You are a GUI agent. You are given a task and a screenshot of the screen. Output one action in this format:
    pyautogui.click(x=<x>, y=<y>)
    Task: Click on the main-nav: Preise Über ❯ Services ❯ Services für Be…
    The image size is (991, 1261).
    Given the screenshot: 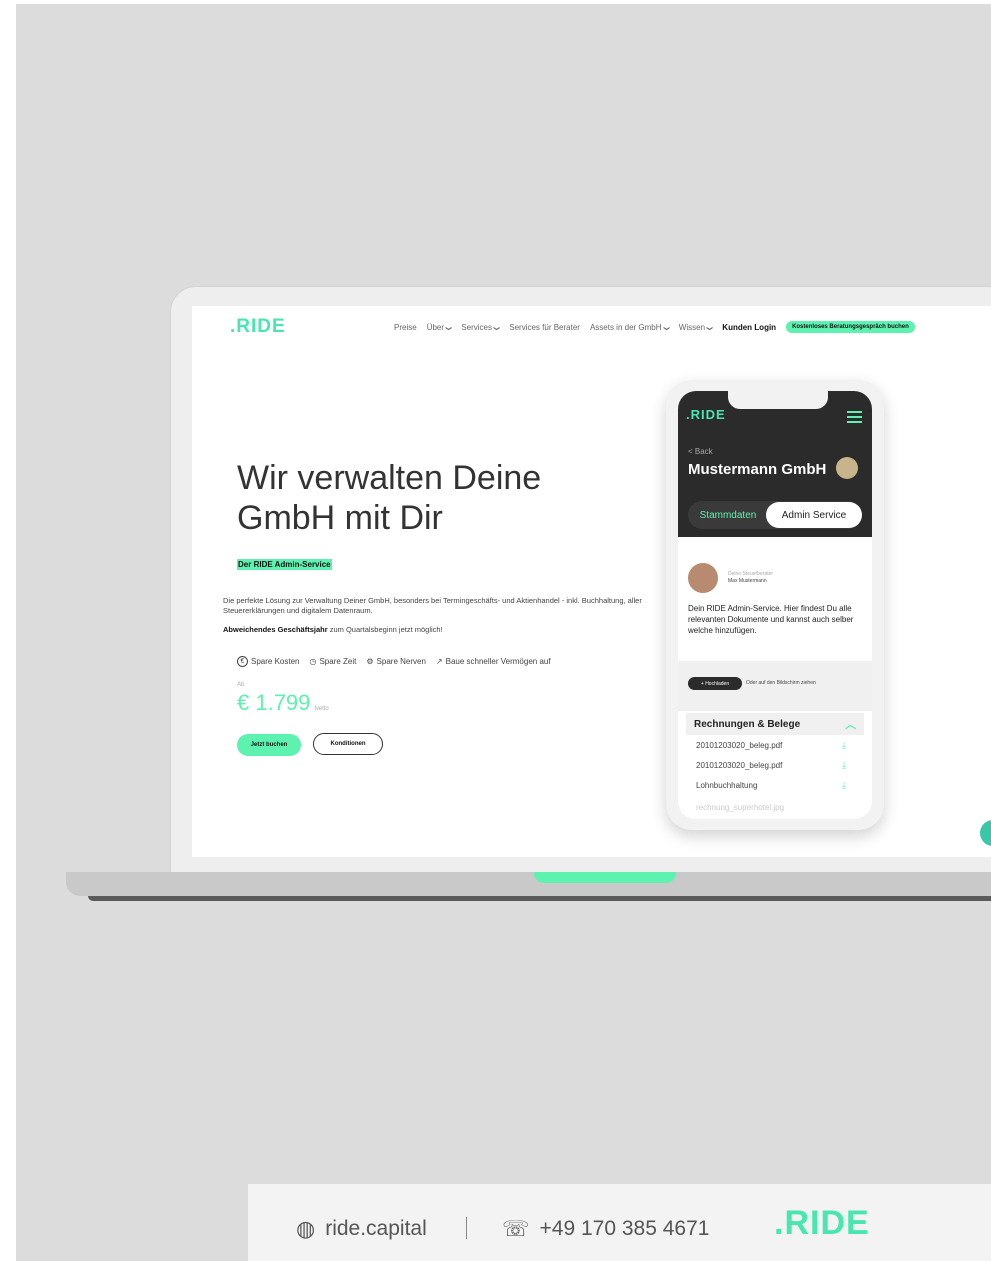 What is the action you would take?
    pyautogui.click(x=654, y=327)
    